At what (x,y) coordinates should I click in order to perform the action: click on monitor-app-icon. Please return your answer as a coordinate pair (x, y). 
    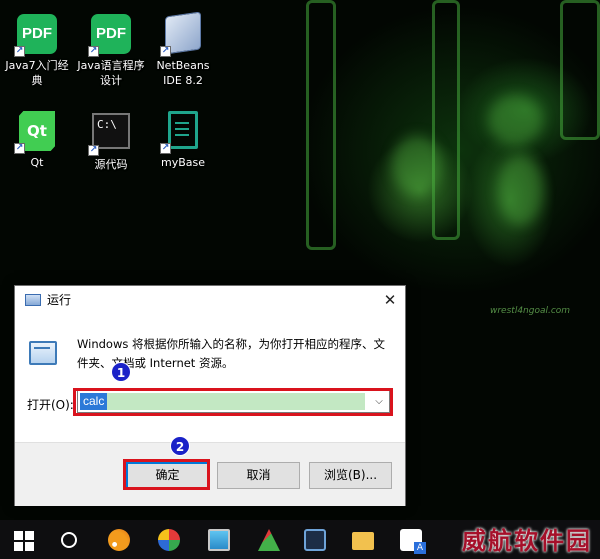
    Looking at the image, I should click on (219, 540).